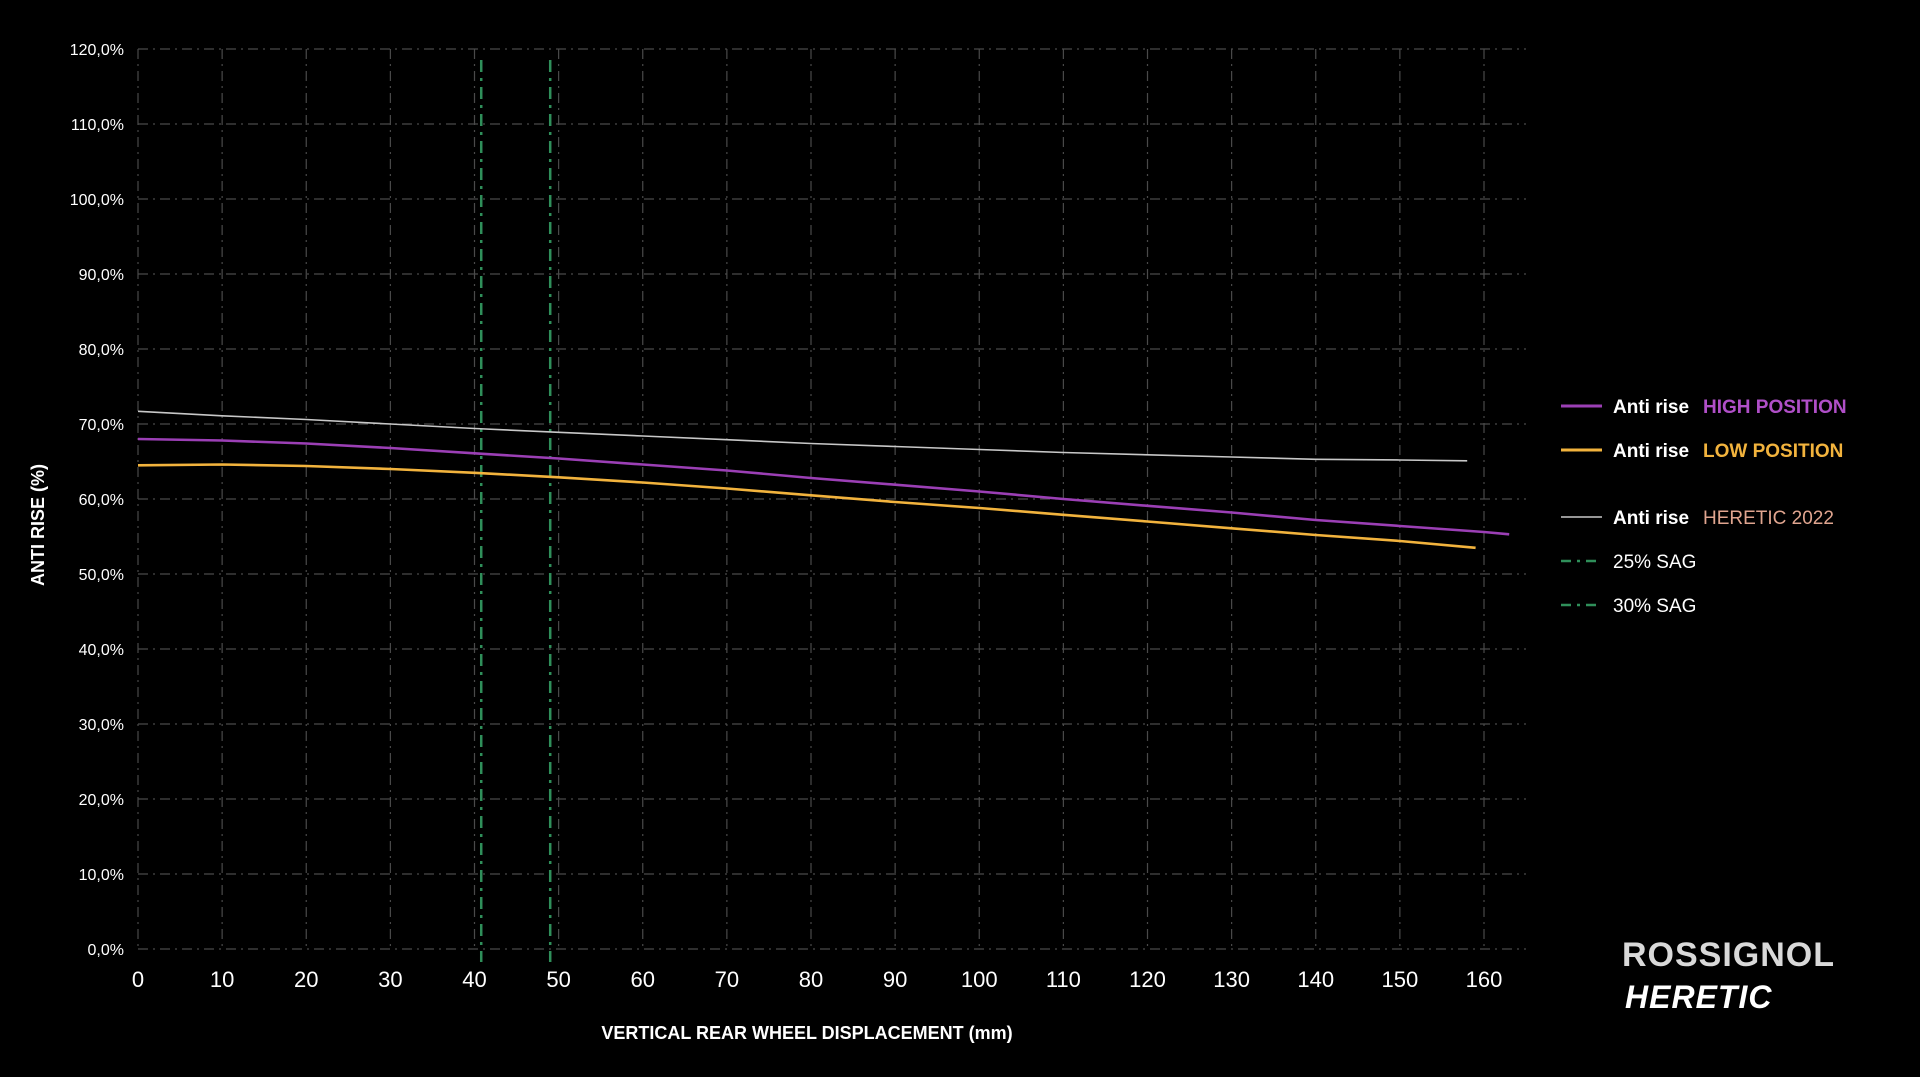 The width and height of the screenshot is (1920, 1077). I want to click on brand-model: HERETIC, so click(1698, 997).